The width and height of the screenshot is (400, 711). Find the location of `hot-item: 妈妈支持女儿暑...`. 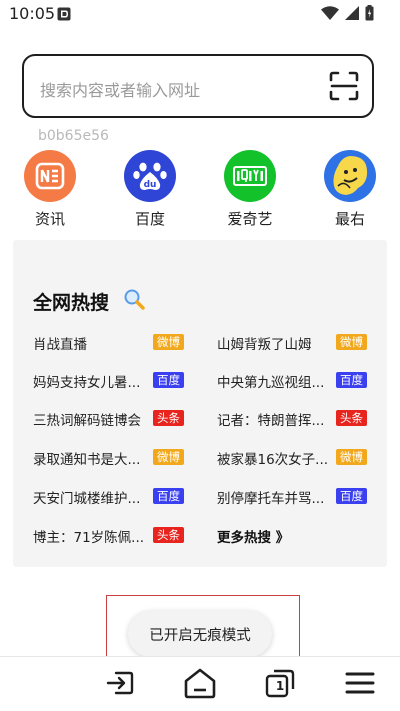

hot-item: 妈妈支持女儿暑... is located at coordinates (86, 381).